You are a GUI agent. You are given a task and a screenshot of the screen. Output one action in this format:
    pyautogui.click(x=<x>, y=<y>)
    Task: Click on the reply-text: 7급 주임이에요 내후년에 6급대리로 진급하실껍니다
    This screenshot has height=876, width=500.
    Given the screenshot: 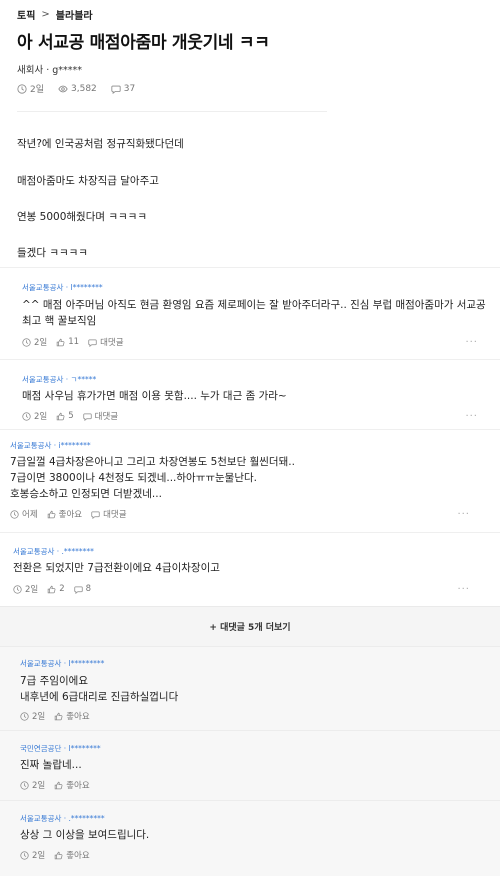 What is the action you would take?
    pyautogui.click(x=99, y=689)
    